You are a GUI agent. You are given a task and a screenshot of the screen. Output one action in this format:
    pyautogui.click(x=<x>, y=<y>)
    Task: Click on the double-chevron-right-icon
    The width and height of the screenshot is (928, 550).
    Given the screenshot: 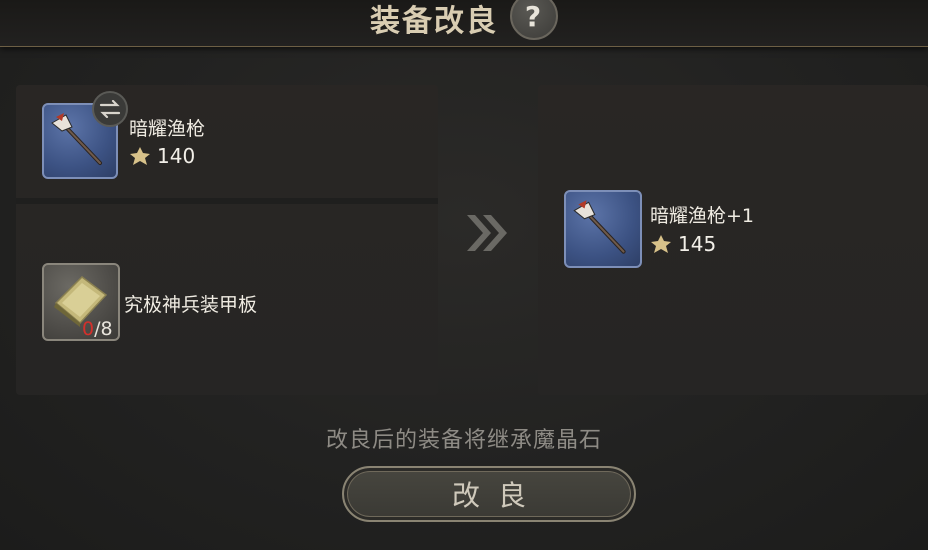 What is the action you would take?
    pyautogui.click(x=487, y=233)
    